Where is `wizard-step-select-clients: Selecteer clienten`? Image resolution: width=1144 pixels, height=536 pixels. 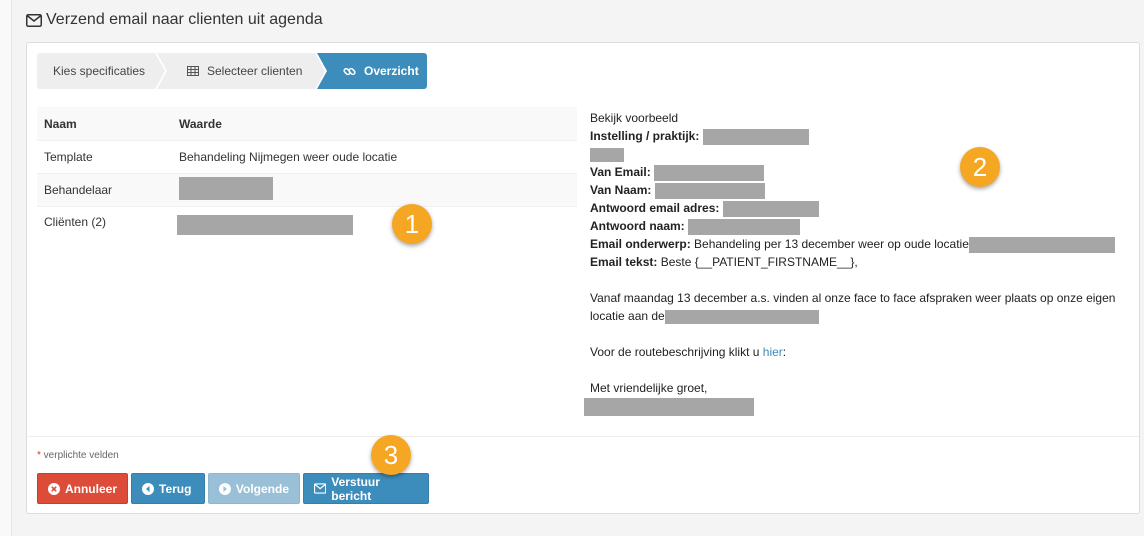
wizard-step-select-clients: Selecteer clienten is located at coordinates (242, 71).